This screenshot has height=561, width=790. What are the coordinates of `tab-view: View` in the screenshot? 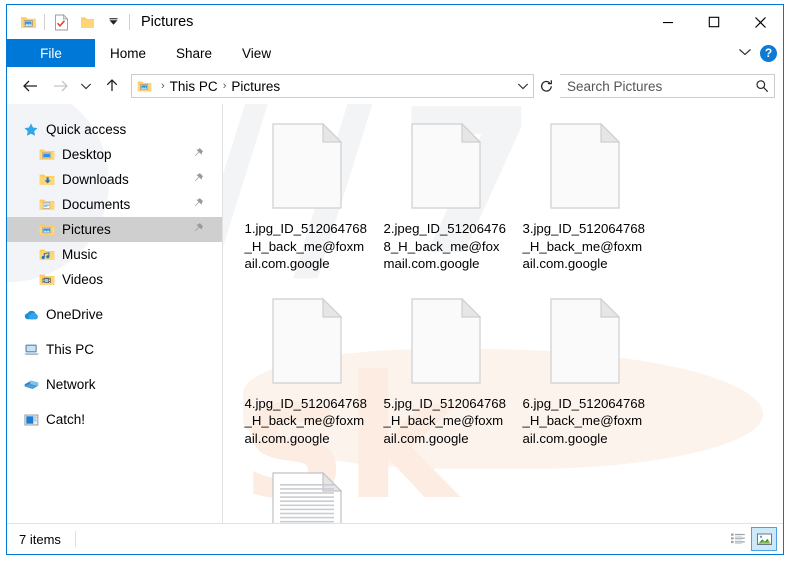 It's located at (256, 53).